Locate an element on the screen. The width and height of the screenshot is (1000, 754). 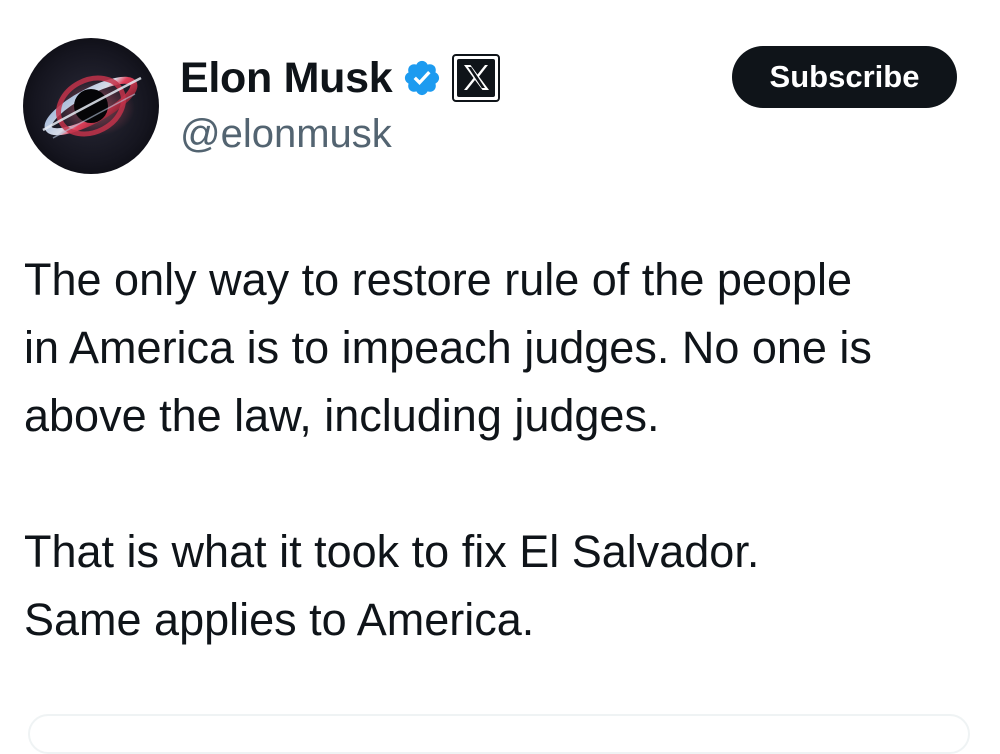
author-handle: @elonmusk is located at coordinates (286, 134).